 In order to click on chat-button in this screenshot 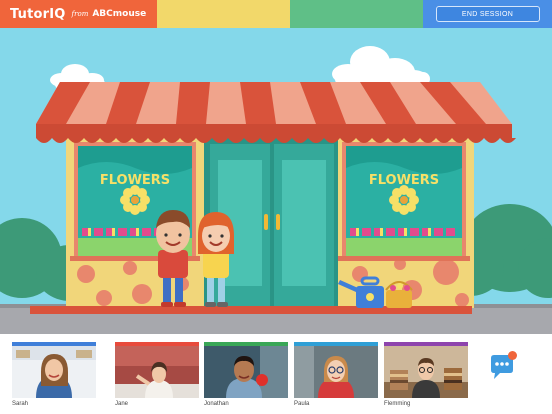, I will do `click(503, 366)`.